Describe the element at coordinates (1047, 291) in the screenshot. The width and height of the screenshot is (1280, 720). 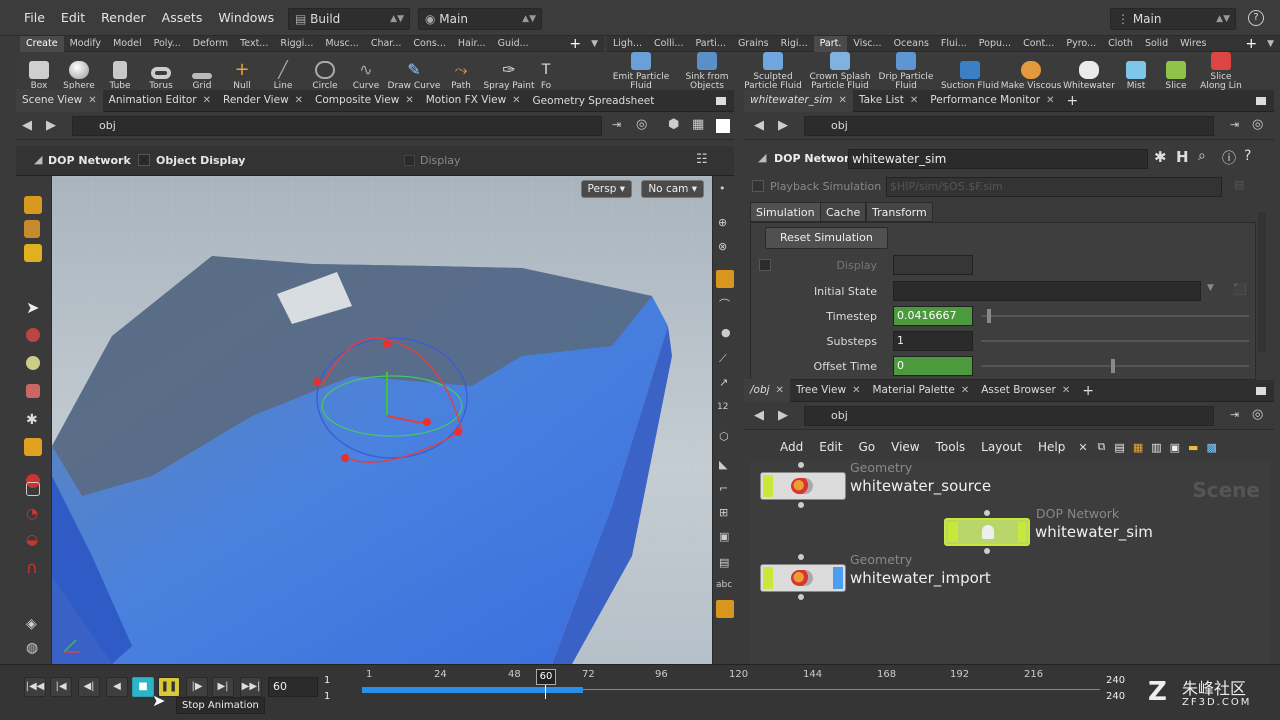
I see `initial-state-field` at that location.